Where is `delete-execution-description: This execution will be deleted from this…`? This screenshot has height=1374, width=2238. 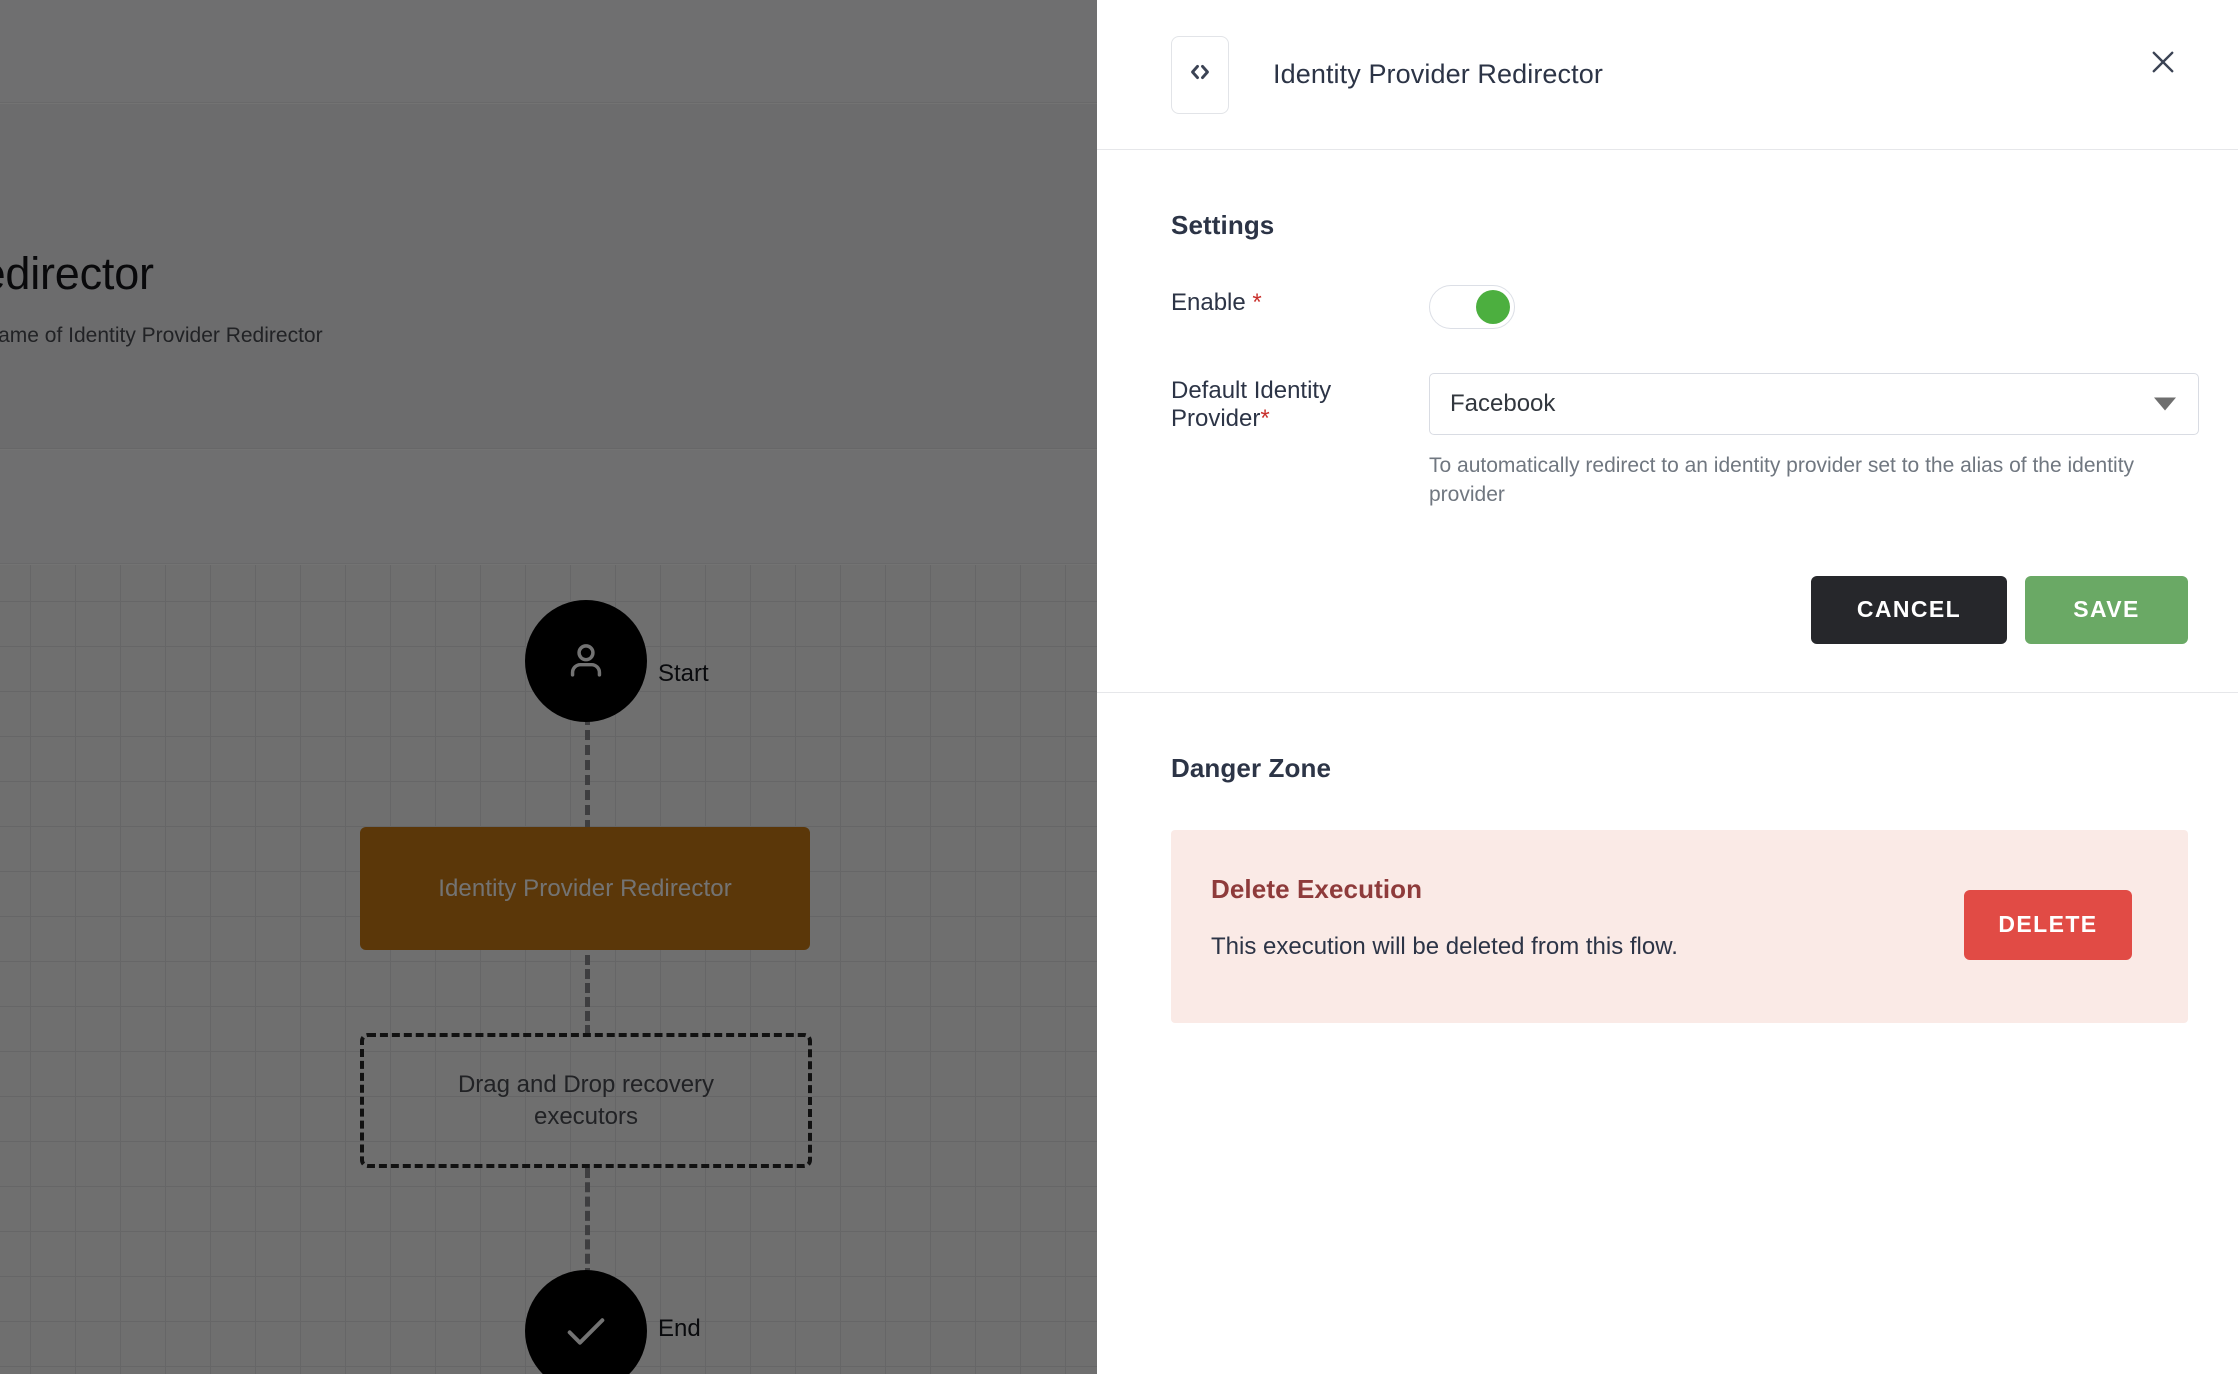 delete-execution-description: This execution will be deleted from this… is located at coordinates (1444, 946).